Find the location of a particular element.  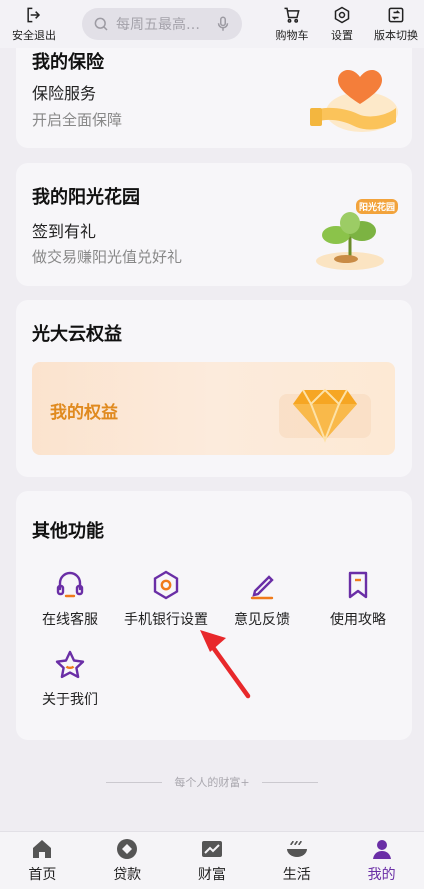

user-guide-item: 使用攻略 is located at coordinates (358, 598).